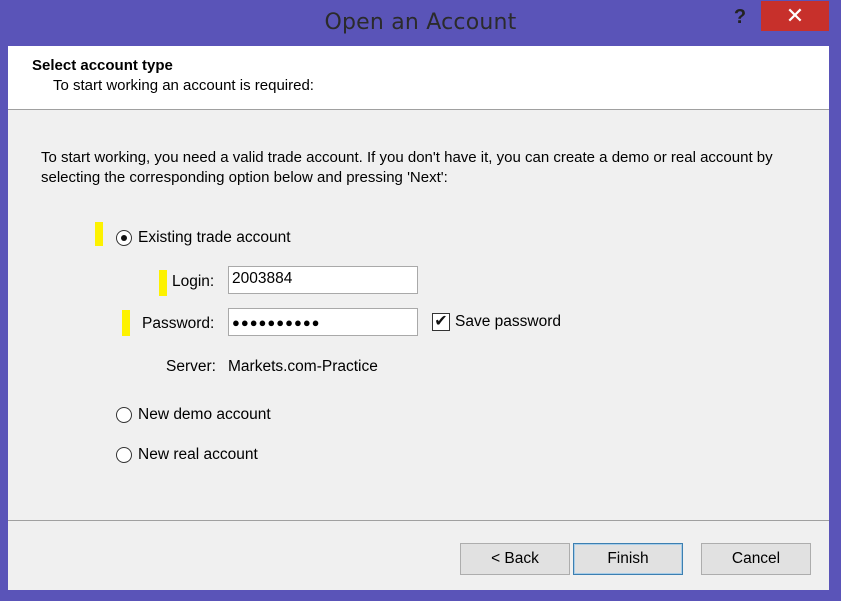 The width and height of the screenshot is (841, 601). I want to click on window-bottom-border, so click(420, 595).